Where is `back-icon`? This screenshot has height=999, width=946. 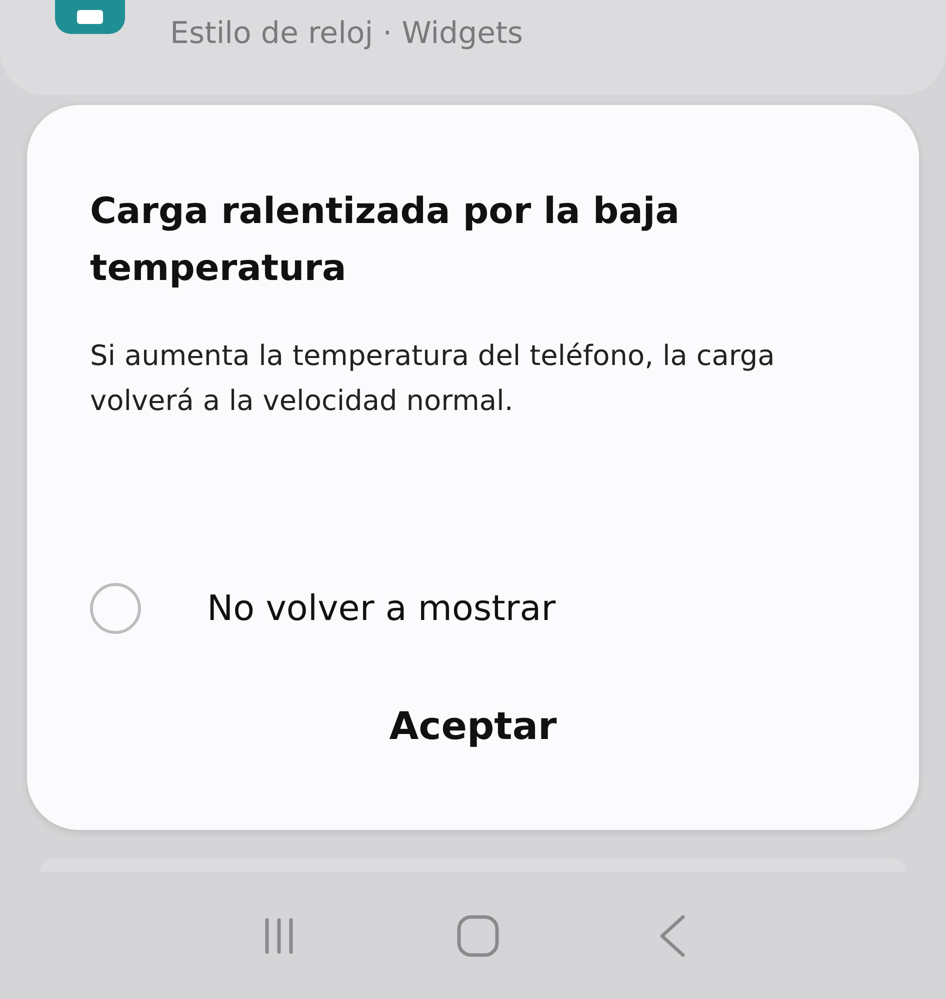
back-icon is located at coordinates (672, 936).